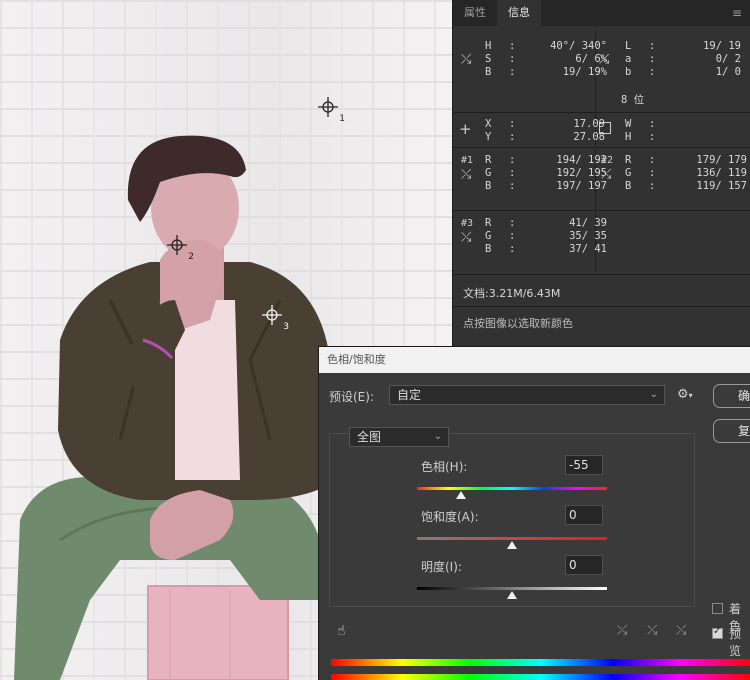  What do you see at coordinates (731, 396) in the screenshot?
I see `ok-button: 确` at bounding box center [731, 396].